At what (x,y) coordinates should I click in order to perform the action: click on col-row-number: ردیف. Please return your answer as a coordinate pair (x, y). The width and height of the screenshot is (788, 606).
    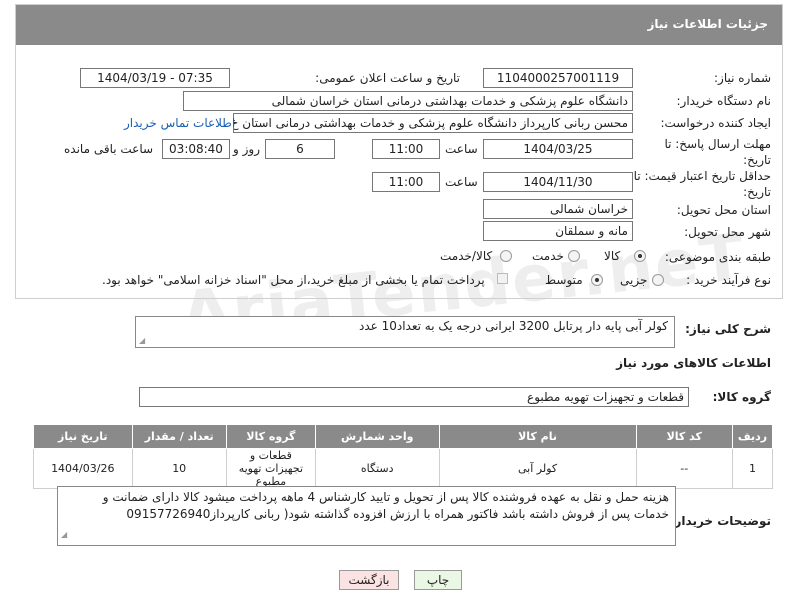
    Looking at the image, I should click on (752, 436).